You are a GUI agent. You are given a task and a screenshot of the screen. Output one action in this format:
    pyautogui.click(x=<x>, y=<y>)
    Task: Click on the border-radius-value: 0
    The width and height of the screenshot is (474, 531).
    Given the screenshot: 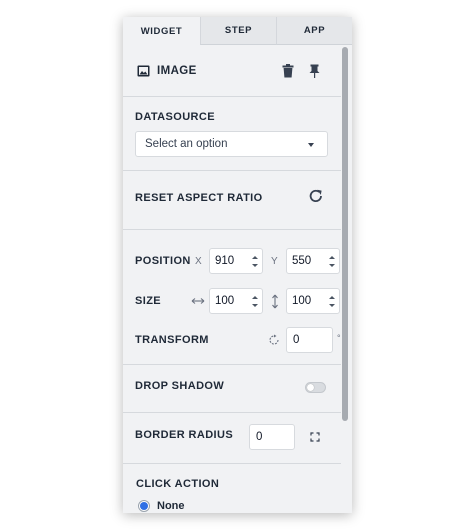 What is the action you would take?
    pyautogui.click(x=259, y=437)
    